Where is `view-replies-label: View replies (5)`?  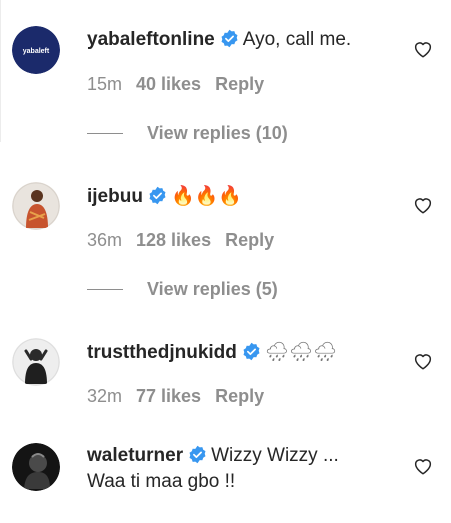
view-replies-label: View replies (5) is located at coordinates (212, 289).